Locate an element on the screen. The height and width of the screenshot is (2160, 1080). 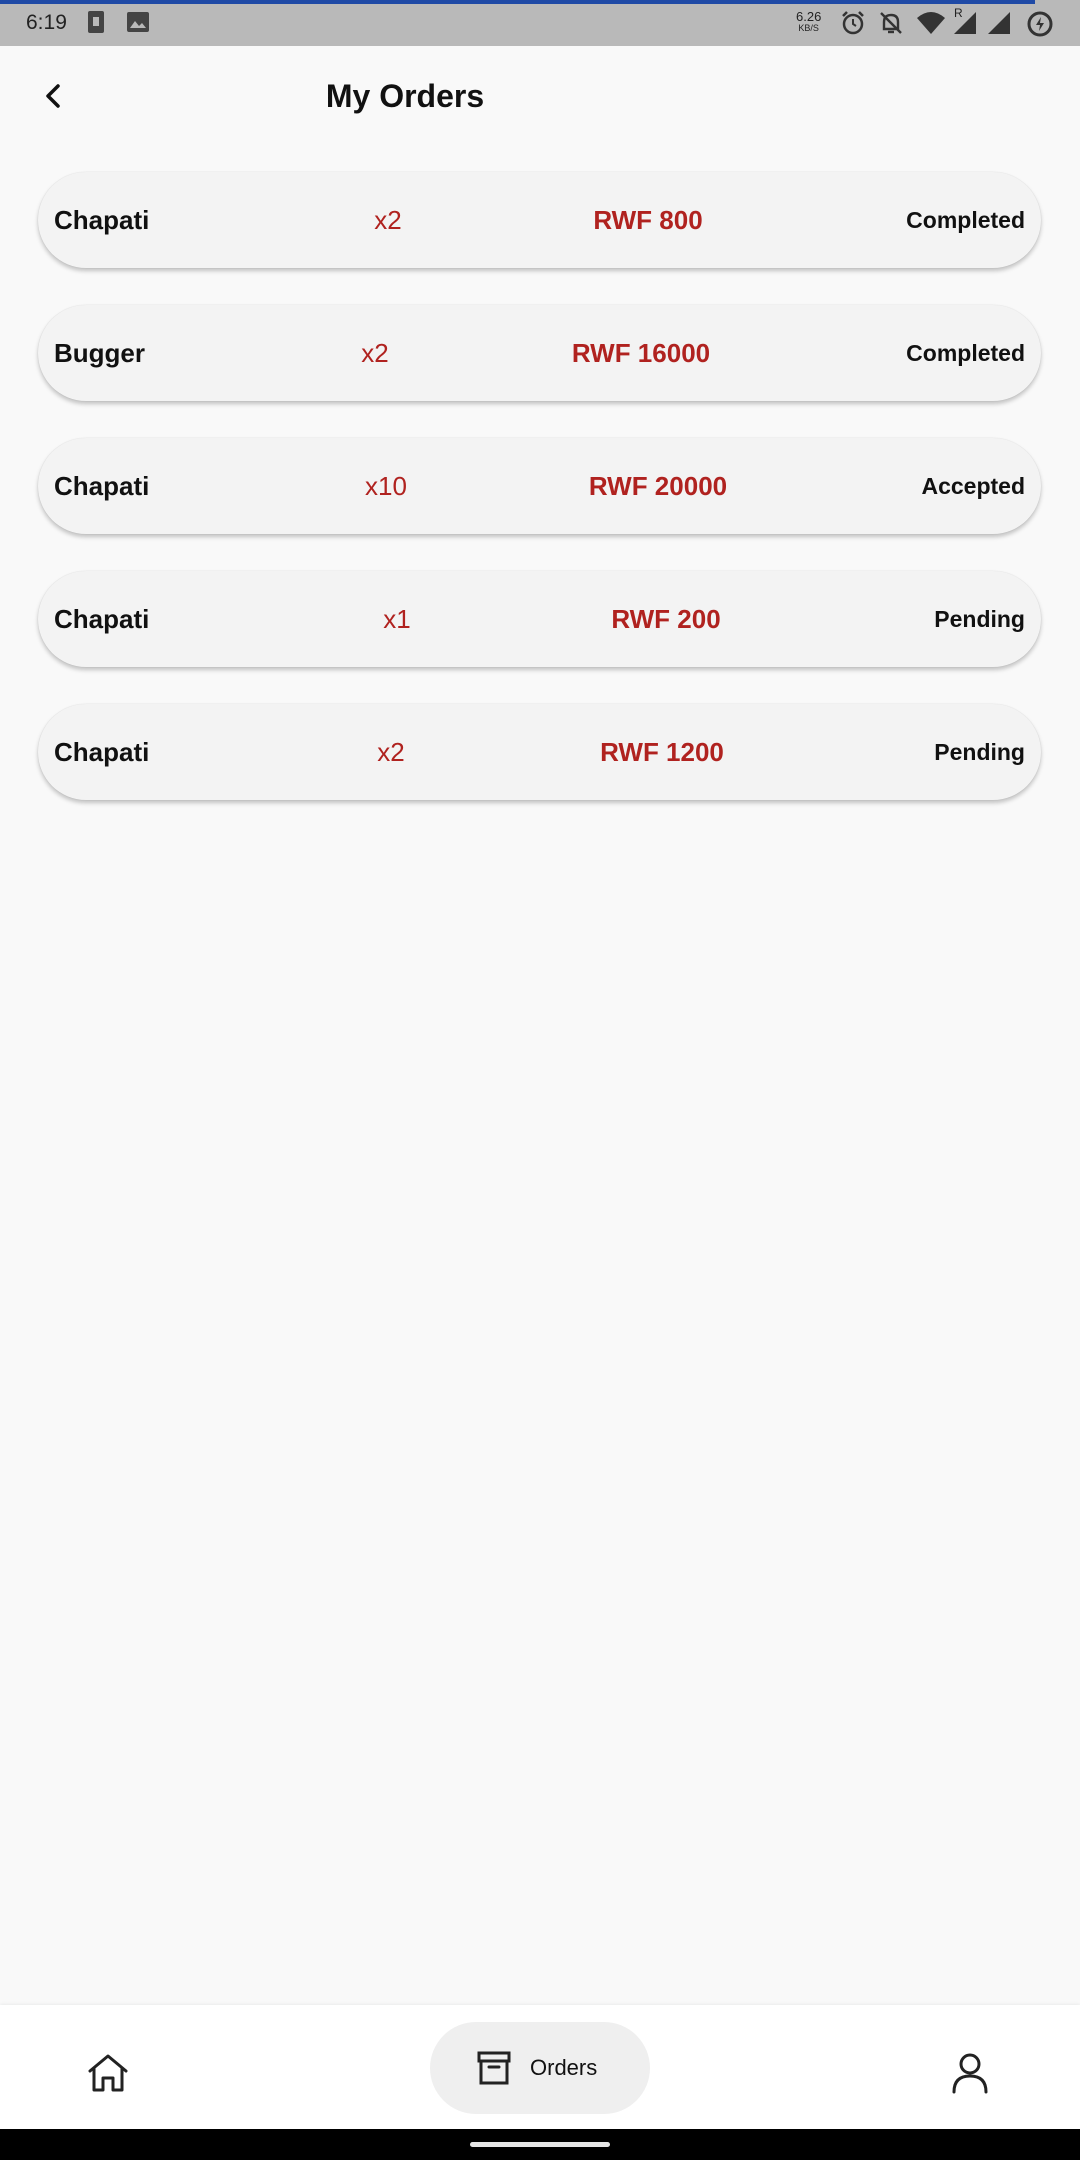
status-bar-progress-line is located at coordinates (517, 2).